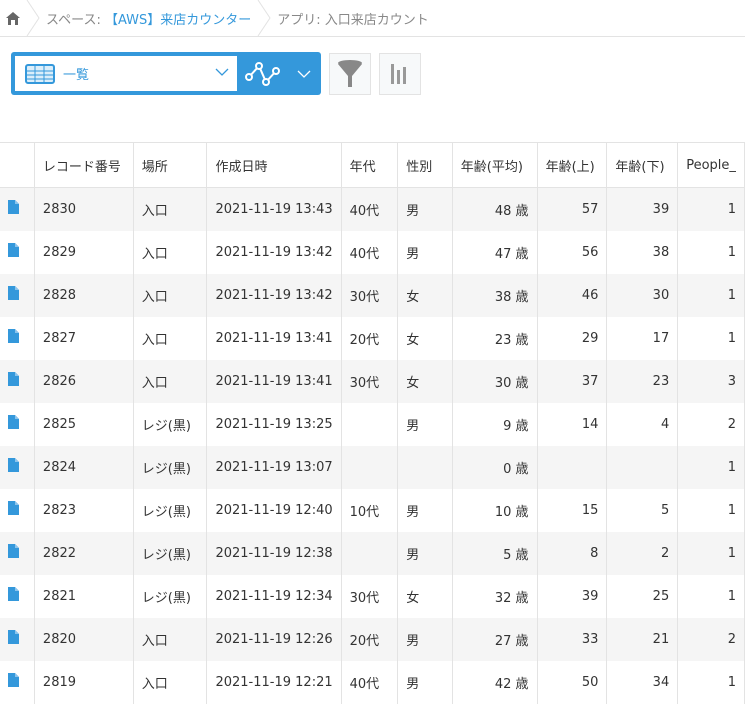 The image size is (745, 717). I want to click on table-row: 2828 入口 2021-11-19 13:42 30代女 38 歳 46 30 1, so click(372, 295).